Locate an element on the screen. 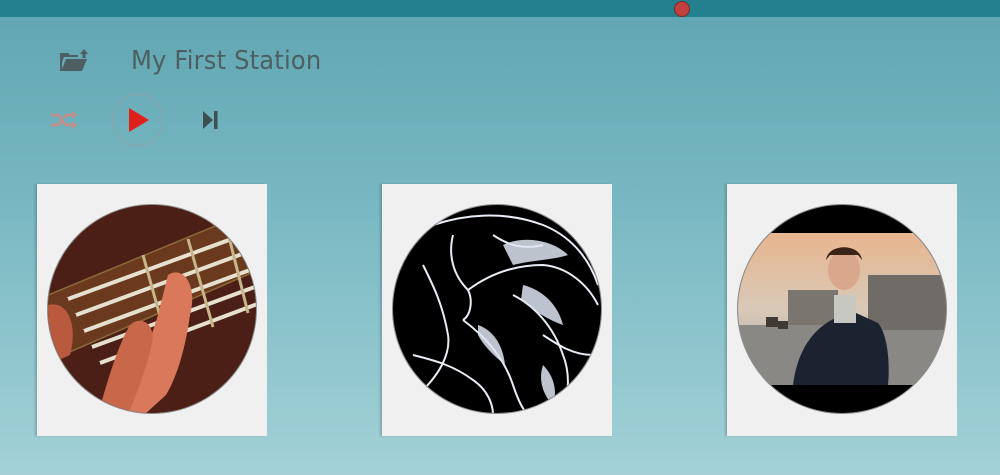 This screenshot has height=475, width=1000. play-icon is located at coordinates (139, 120).